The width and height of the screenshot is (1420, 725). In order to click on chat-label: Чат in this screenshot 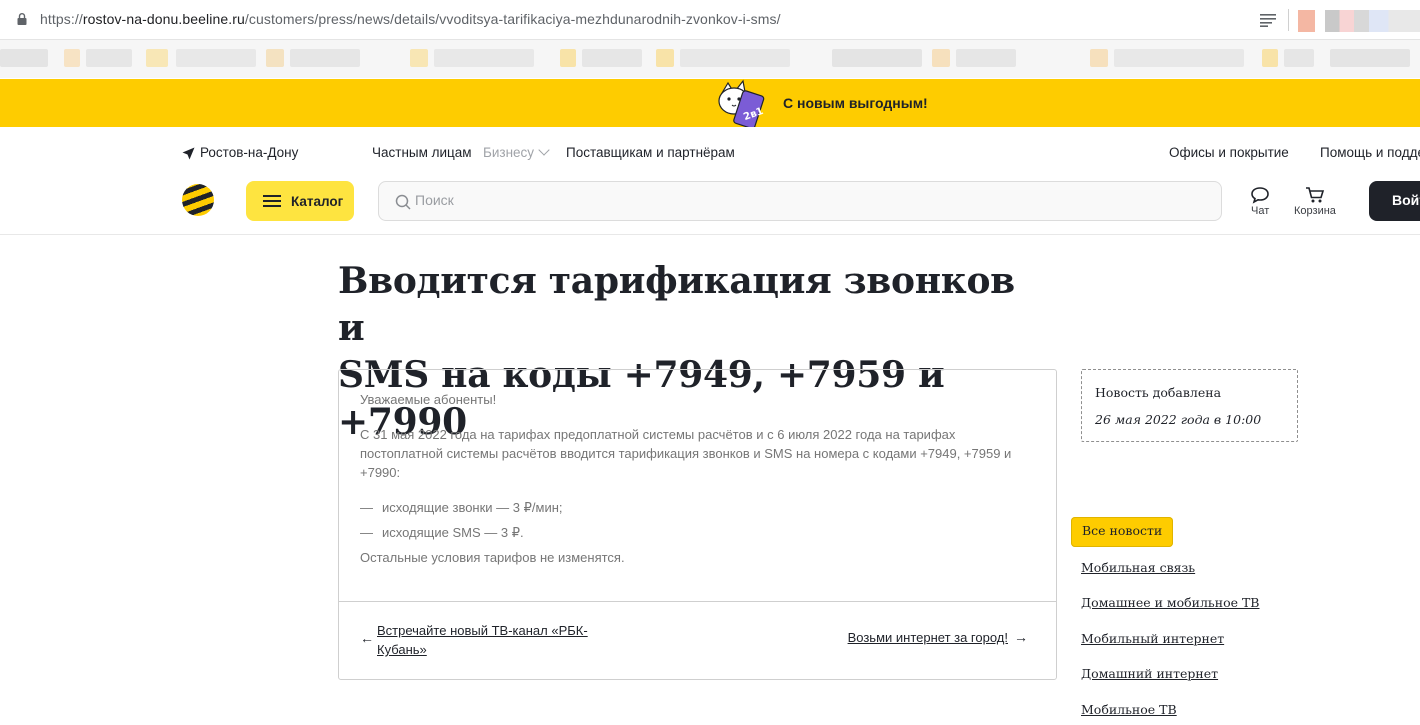, I will do `click(1260, 211)`.